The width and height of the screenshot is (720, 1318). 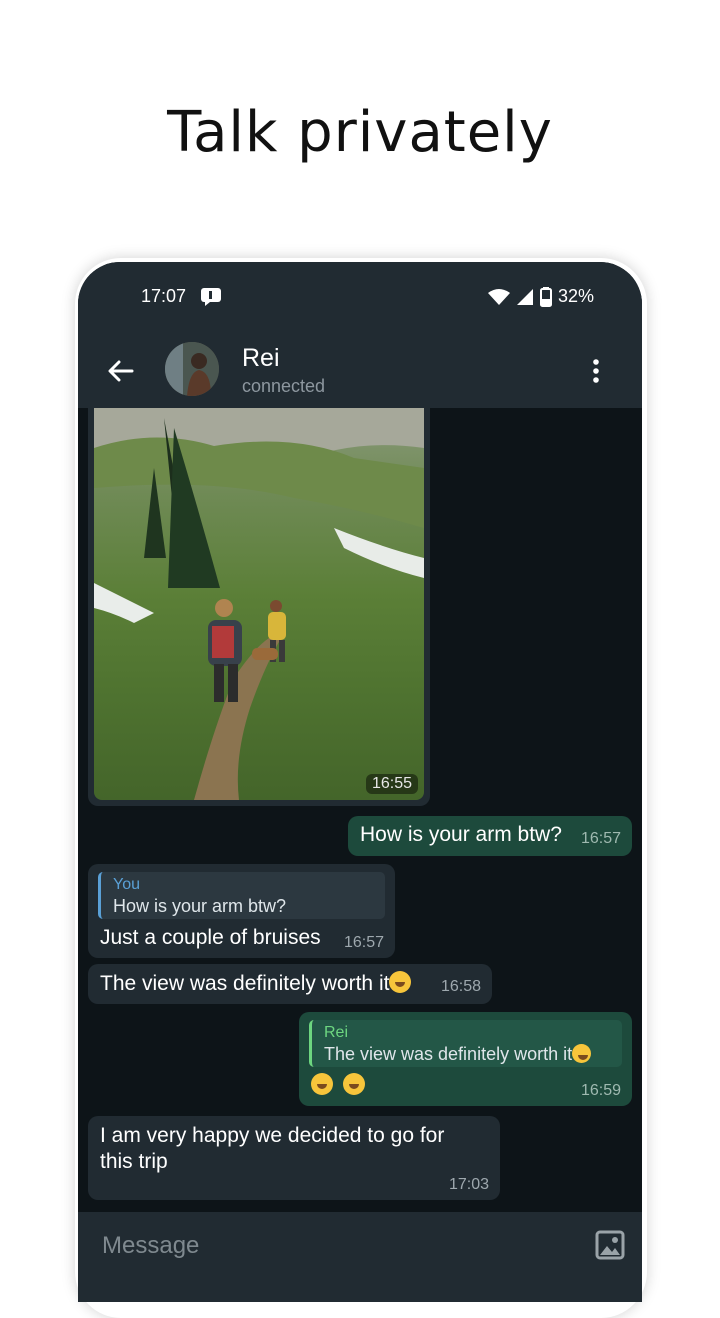 What do you see at coordinates (596, 371) in the screenshot?
I see `more-vert-icon` at bounding box center [596, 371].